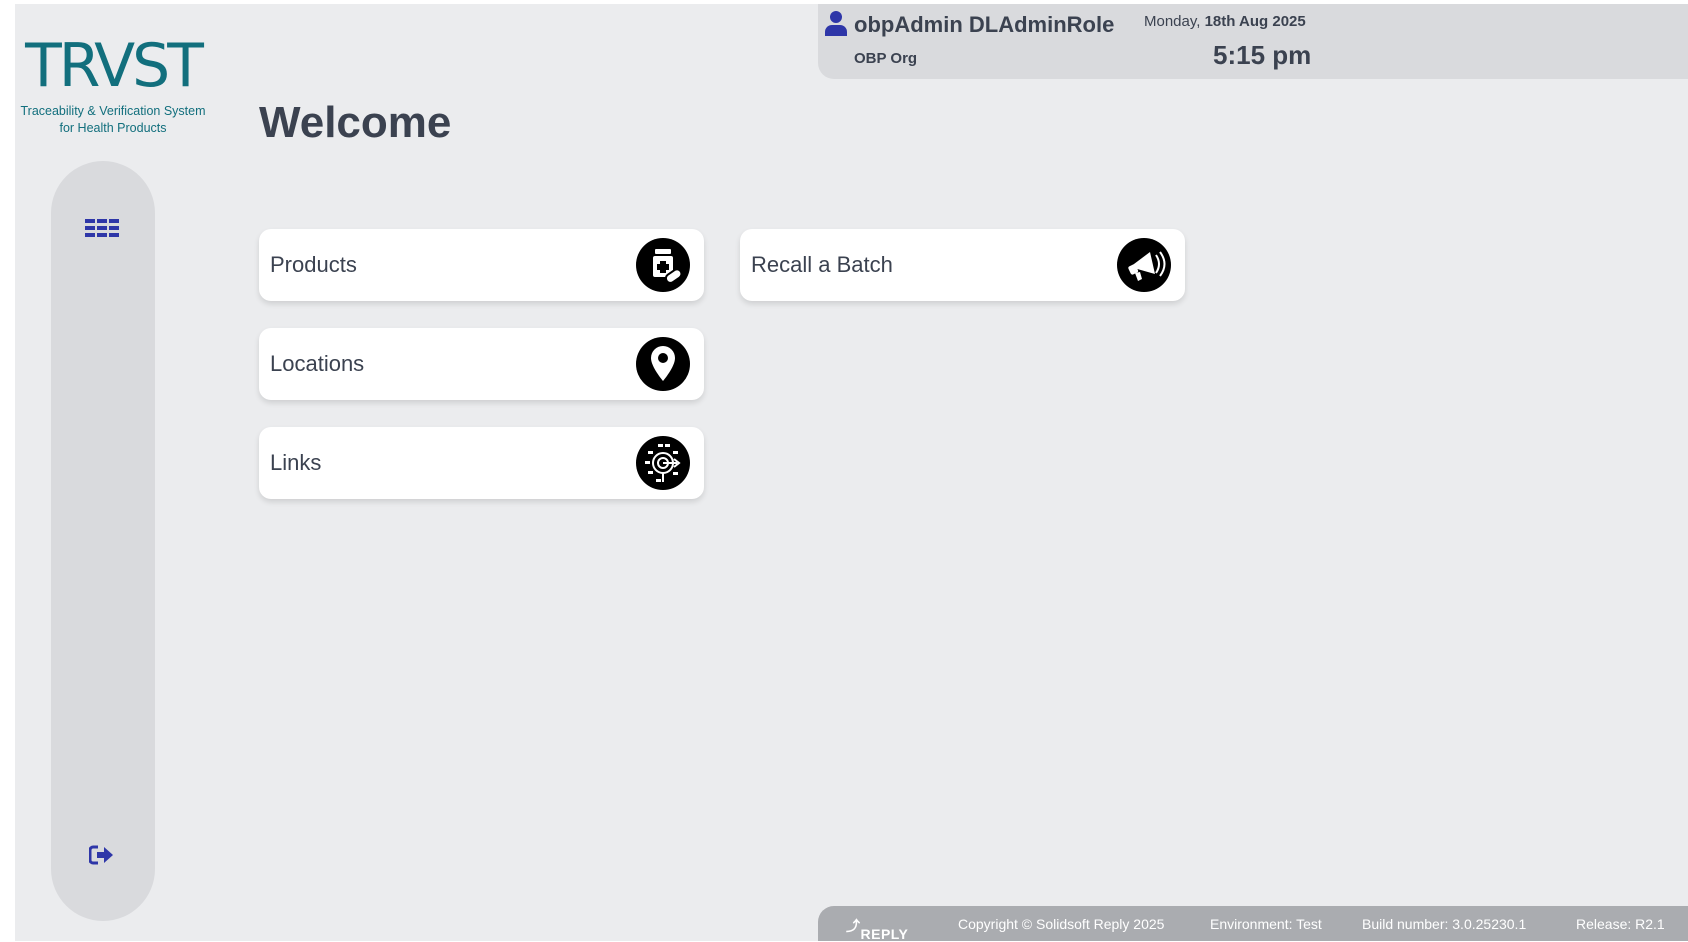  What do you see at coordinates (1172, 21) in the screenshot?
I see `day-label: Monday,` at bounding box center [1172, 21].